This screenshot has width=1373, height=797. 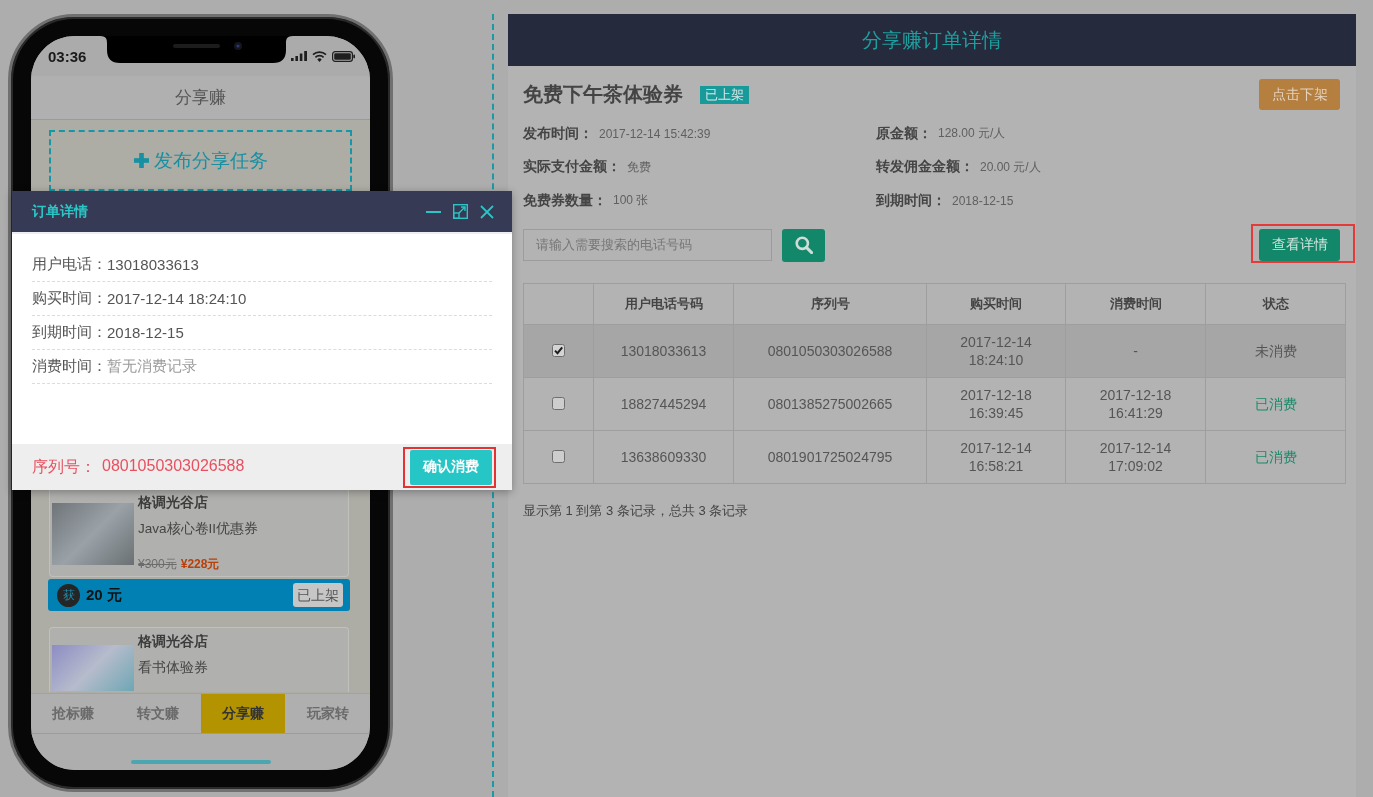 I want to click on tab-item: 玩家转, so click(x=327, y=713).